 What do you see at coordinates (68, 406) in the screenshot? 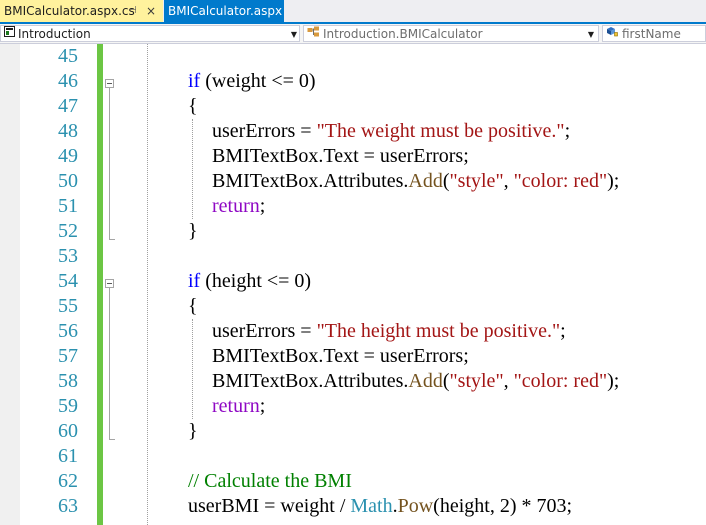
I see `line-number: 59` at bounding box center [68, 406].